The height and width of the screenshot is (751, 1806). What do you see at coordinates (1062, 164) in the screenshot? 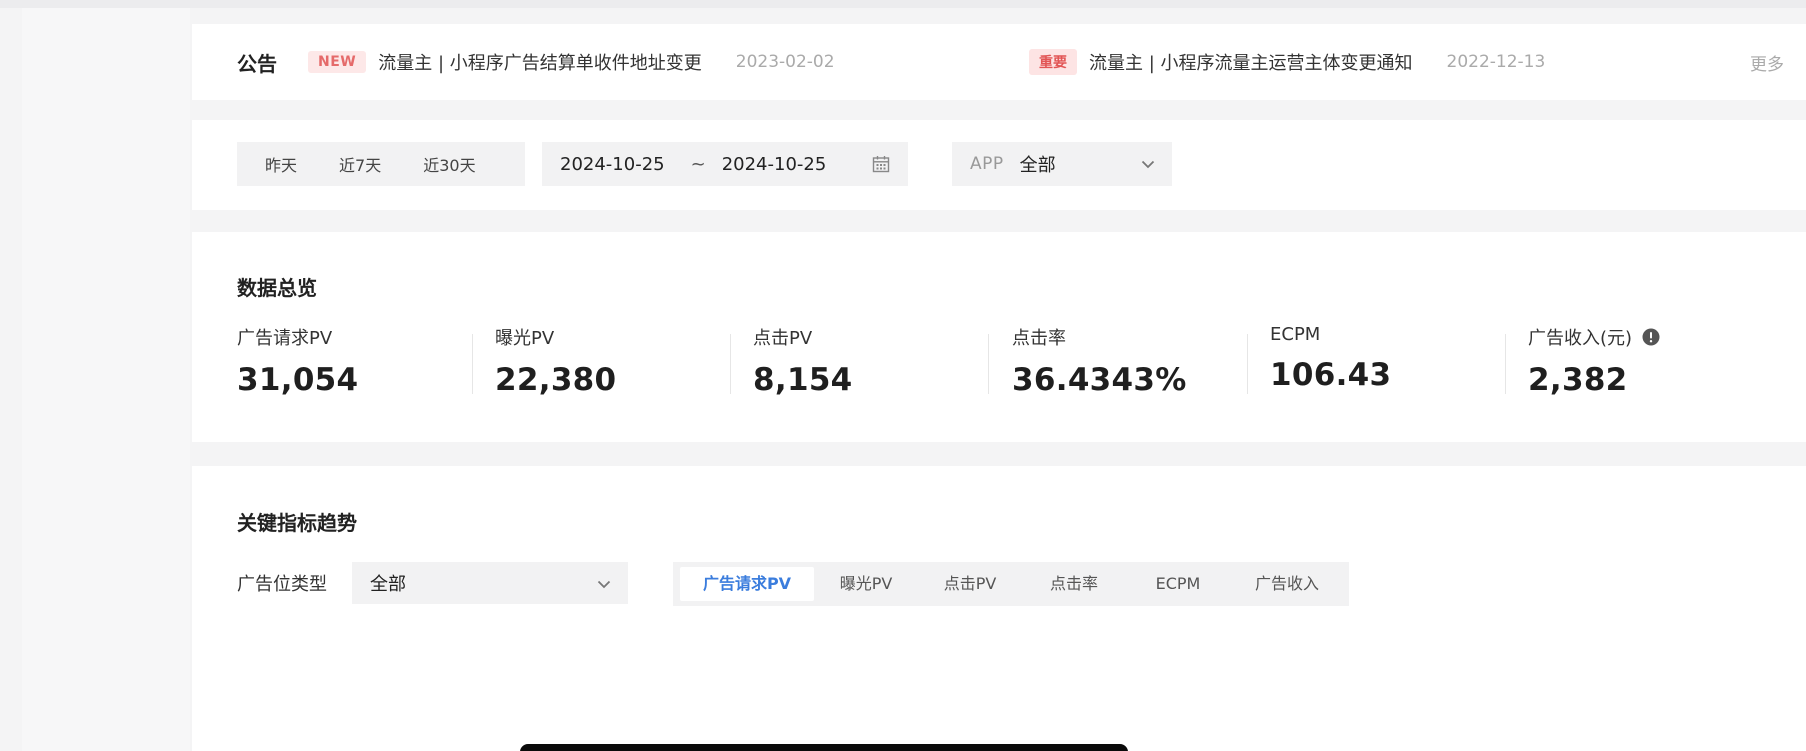
I see `app-select: APP 全部` at bounding box center [1062, 164].